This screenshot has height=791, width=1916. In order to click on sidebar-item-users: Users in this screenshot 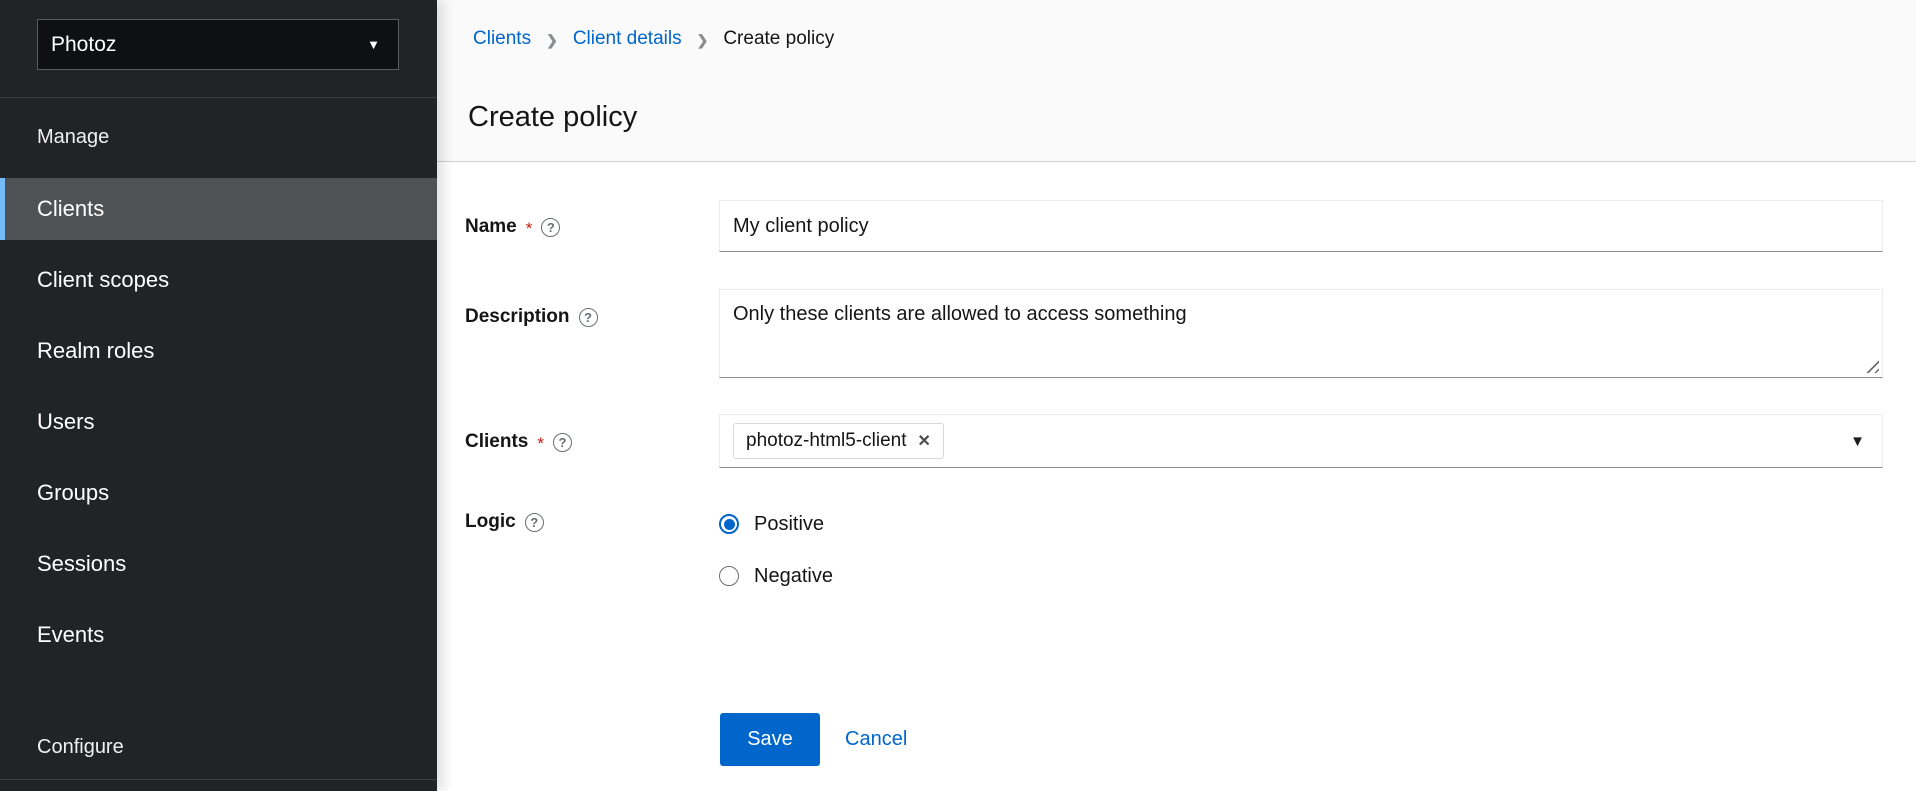, I will do `click(218, 422)`.